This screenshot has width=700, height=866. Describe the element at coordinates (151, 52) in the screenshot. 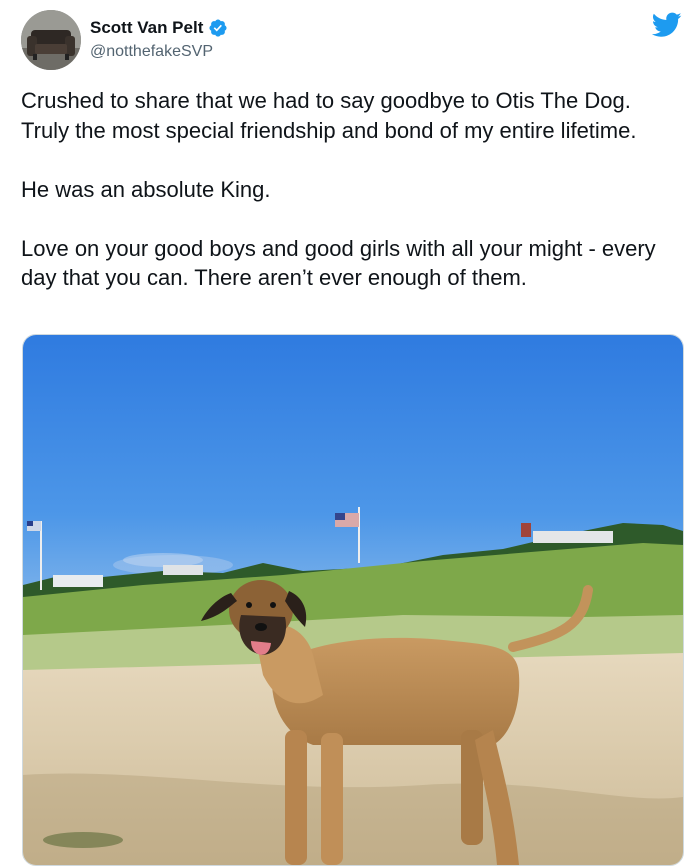

I see `author-handle: @notthefakeSVP` at that location.